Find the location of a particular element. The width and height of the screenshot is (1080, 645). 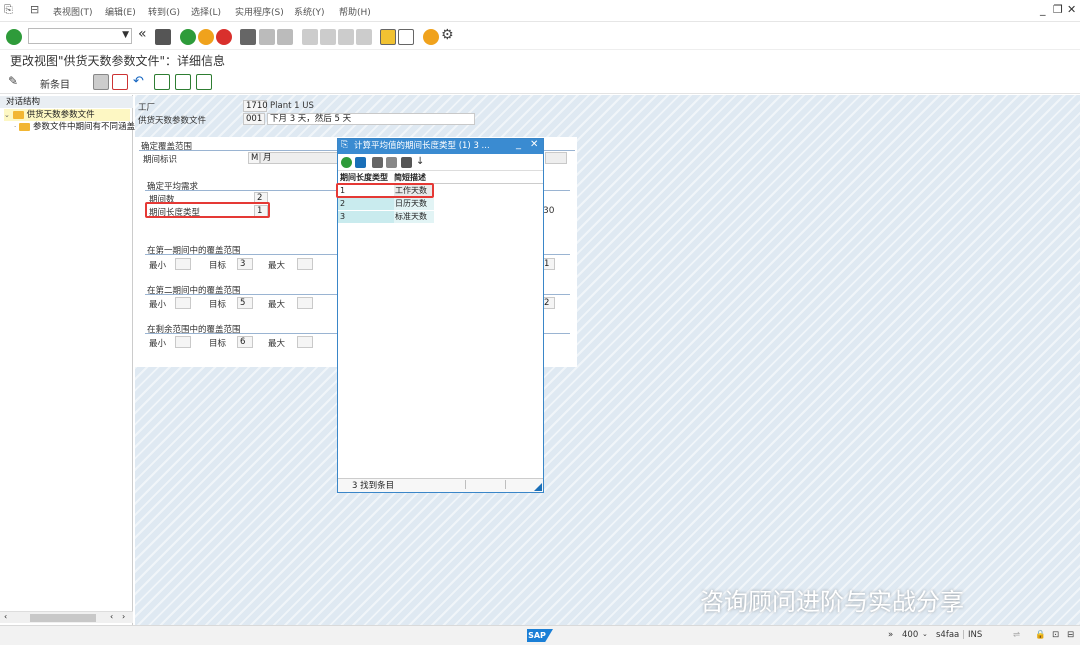

layout-menu-icon: ⊟ is located at coordinates (34, 9).